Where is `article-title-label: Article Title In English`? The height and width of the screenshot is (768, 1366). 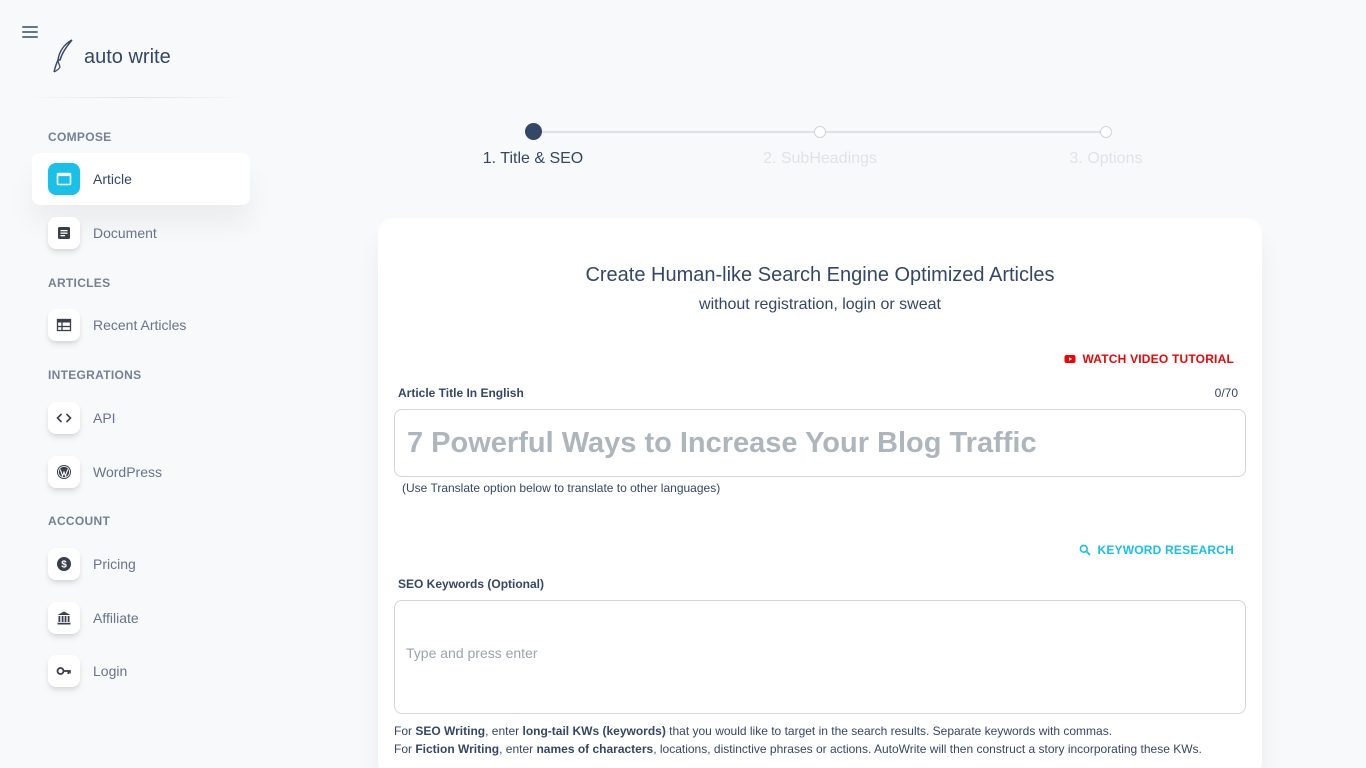 article-title-label: Article Title In English is located at coordinates (461, 393).